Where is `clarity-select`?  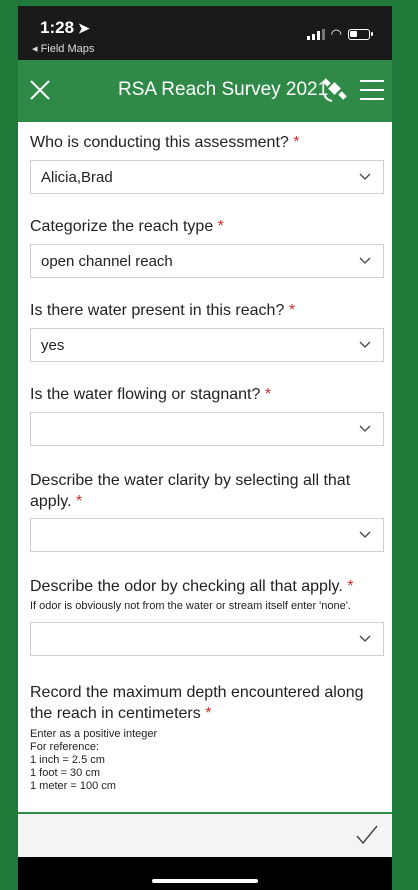 clarity-select is located at coordinates (207, 535).